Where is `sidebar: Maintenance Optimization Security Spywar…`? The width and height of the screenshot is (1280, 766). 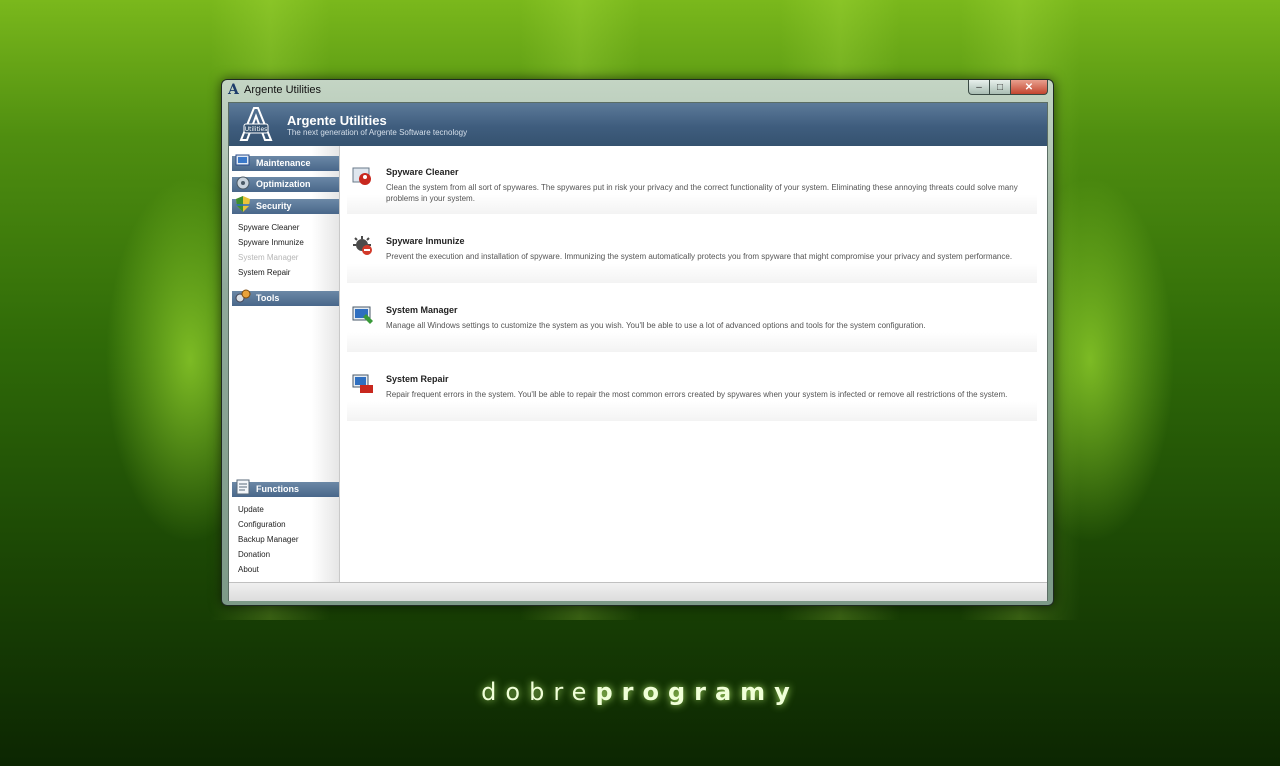 sidebar: Maintenance Optimization Security Spywar… is located at coordinates (284, 364).